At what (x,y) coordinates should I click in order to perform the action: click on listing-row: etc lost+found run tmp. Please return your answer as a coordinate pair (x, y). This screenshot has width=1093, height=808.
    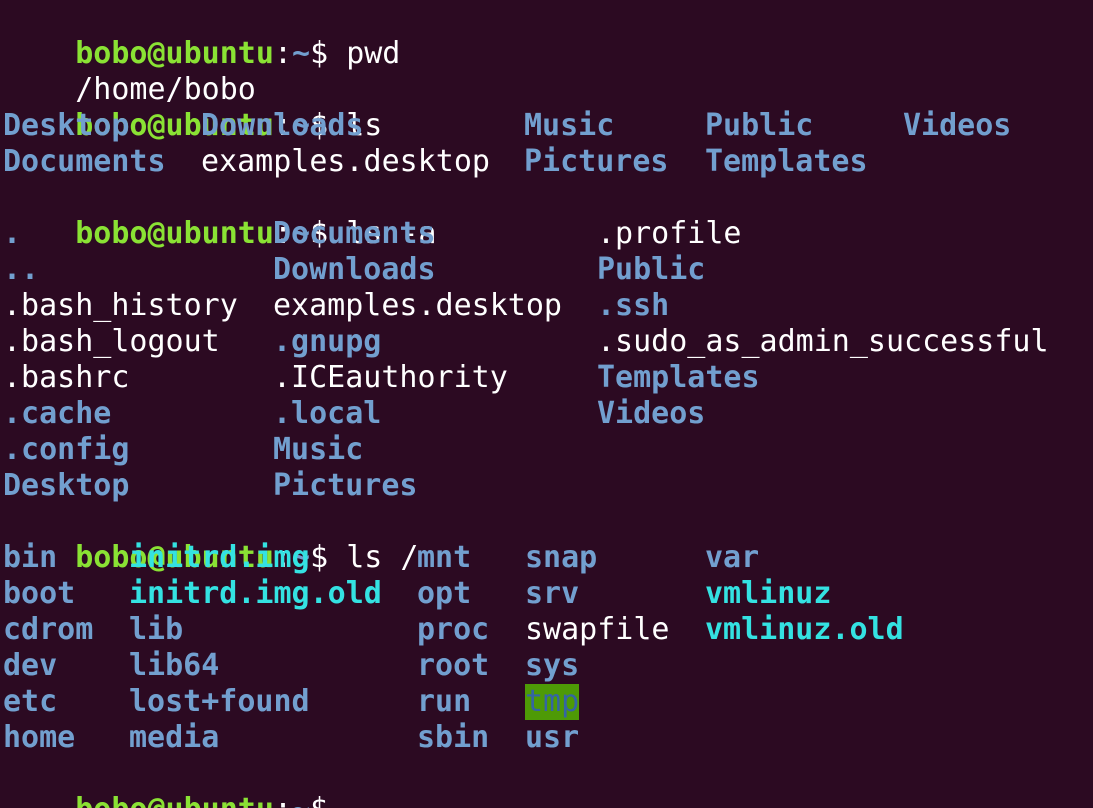
    Looking at the image, I should click on (548, 702).